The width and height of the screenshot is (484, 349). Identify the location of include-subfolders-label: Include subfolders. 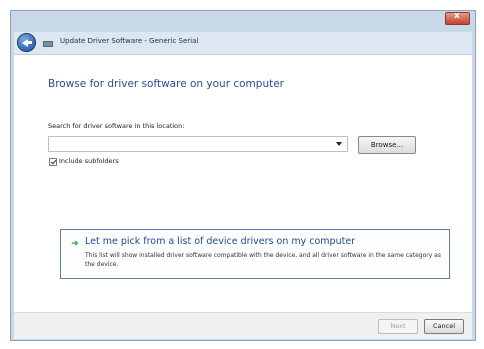
(89, 161).